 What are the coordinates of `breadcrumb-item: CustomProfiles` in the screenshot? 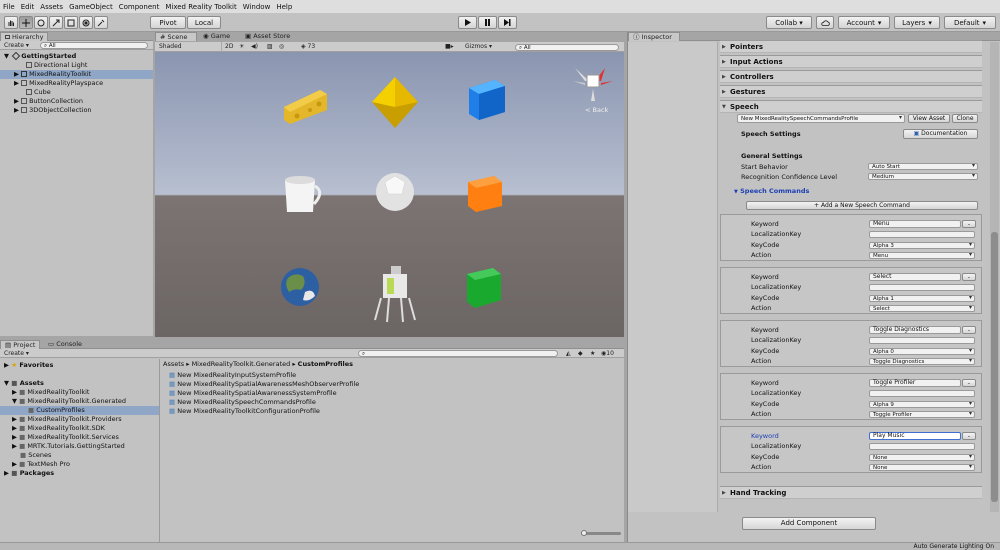 It's located at (325, 364).